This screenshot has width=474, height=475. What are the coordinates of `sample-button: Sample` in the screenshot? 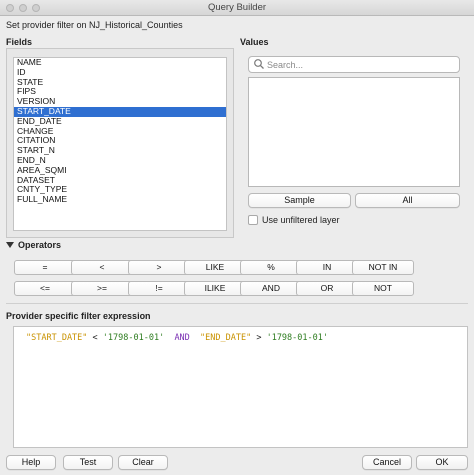 It's located at (299, 200).